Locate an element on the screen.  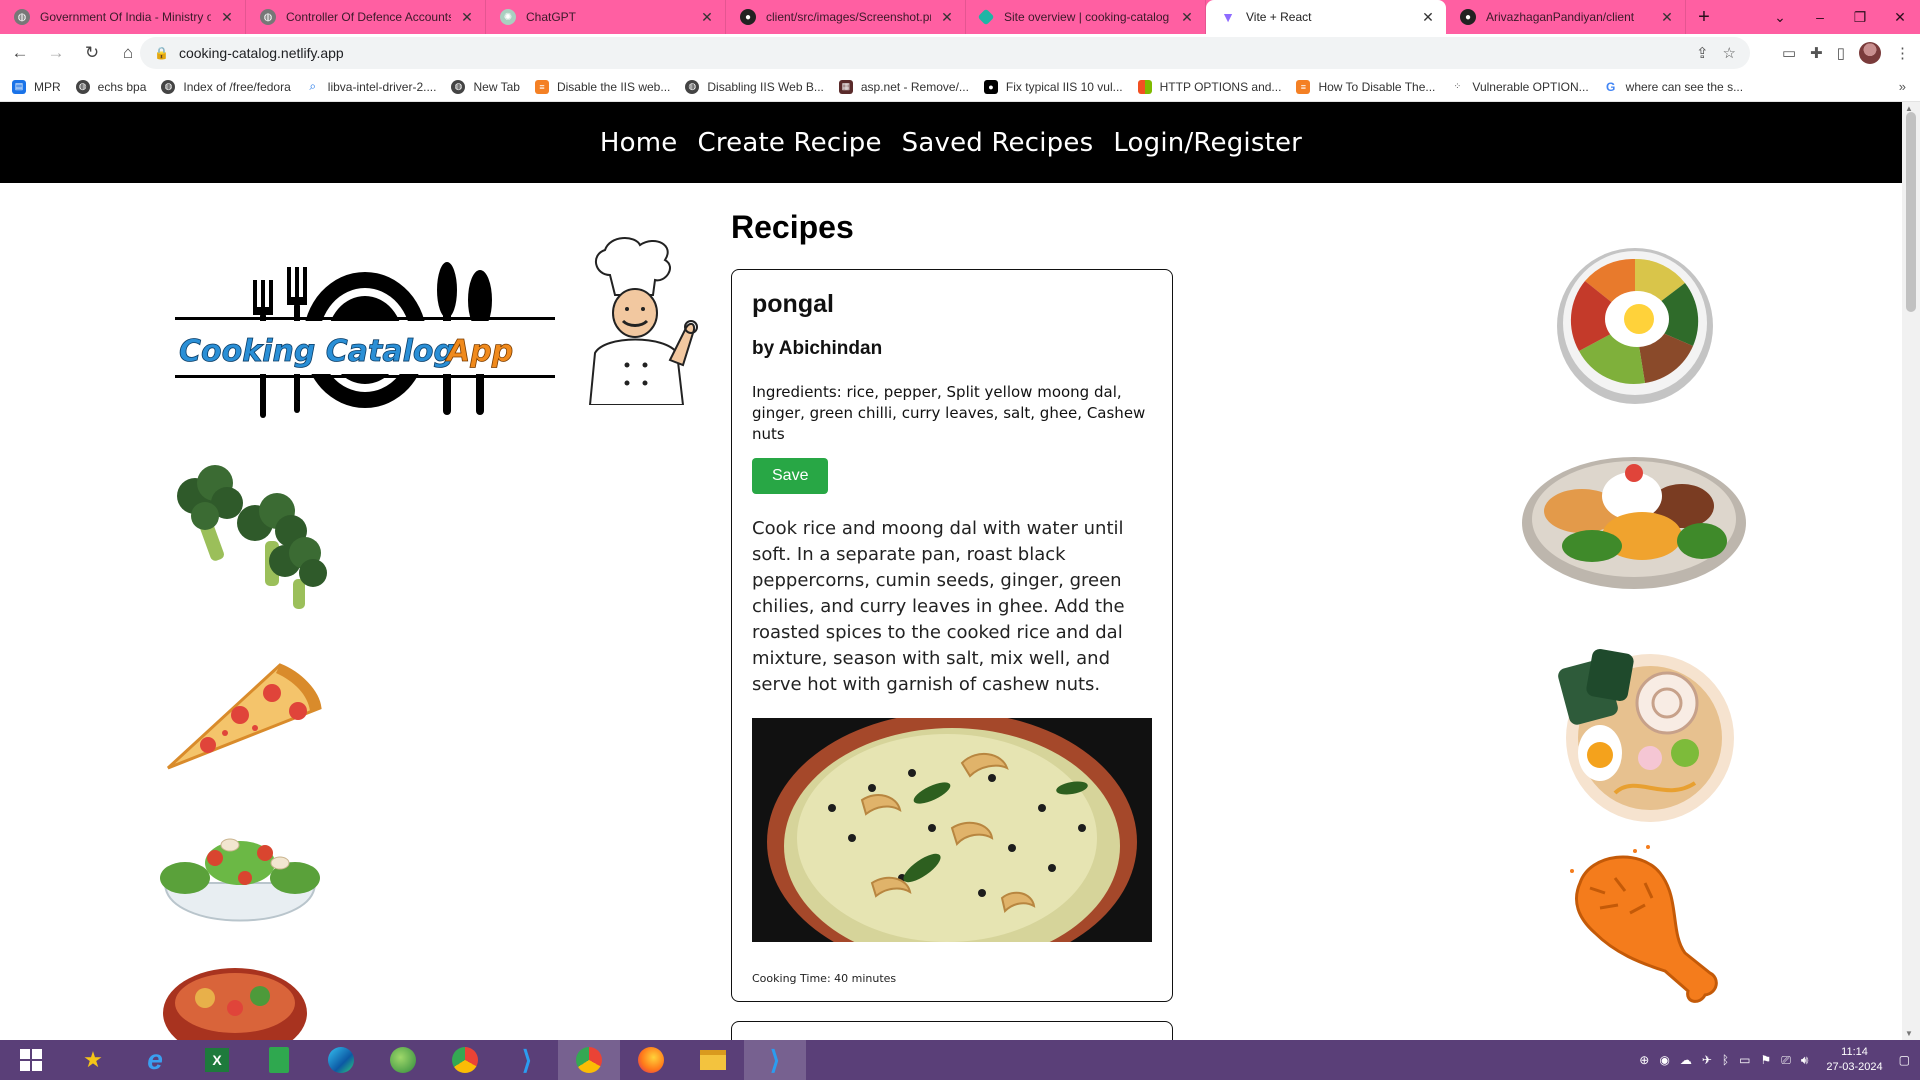
save-recipe-button: Save is located at coordinates (790, 476).